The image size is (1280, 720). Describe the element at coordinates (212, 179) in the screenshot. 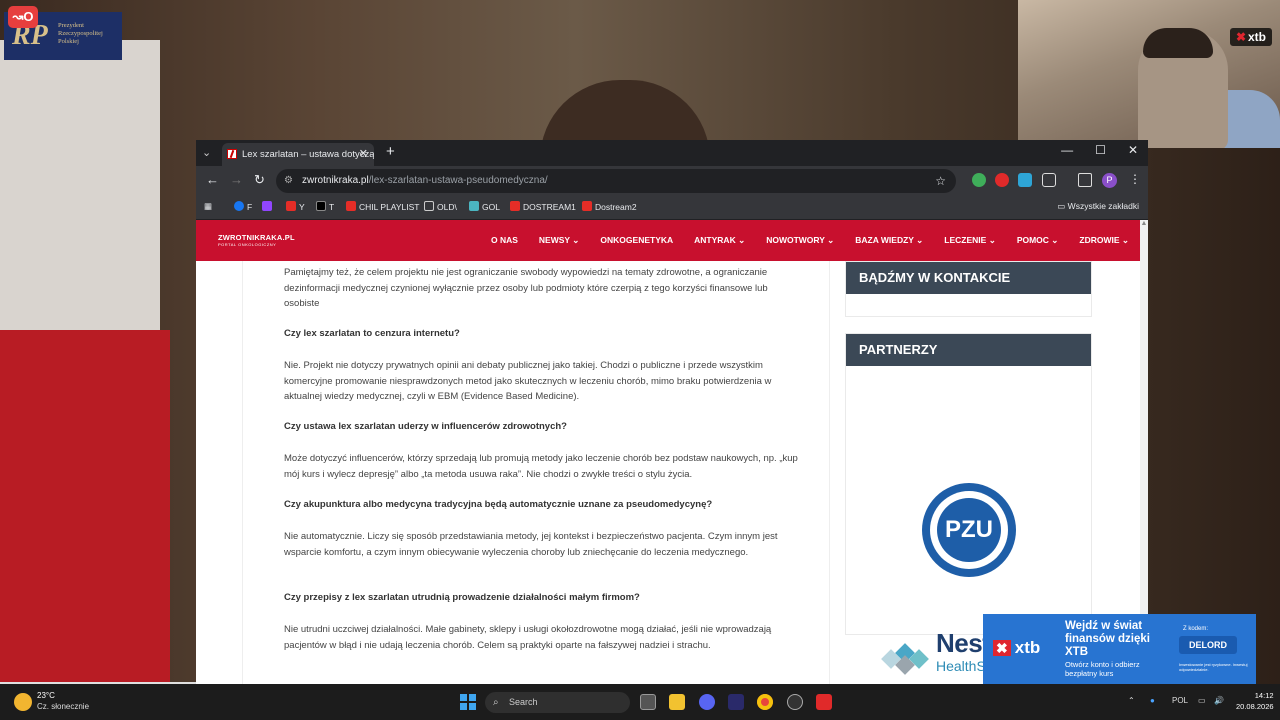

I see `back-arrow-icon: ←` at that location.